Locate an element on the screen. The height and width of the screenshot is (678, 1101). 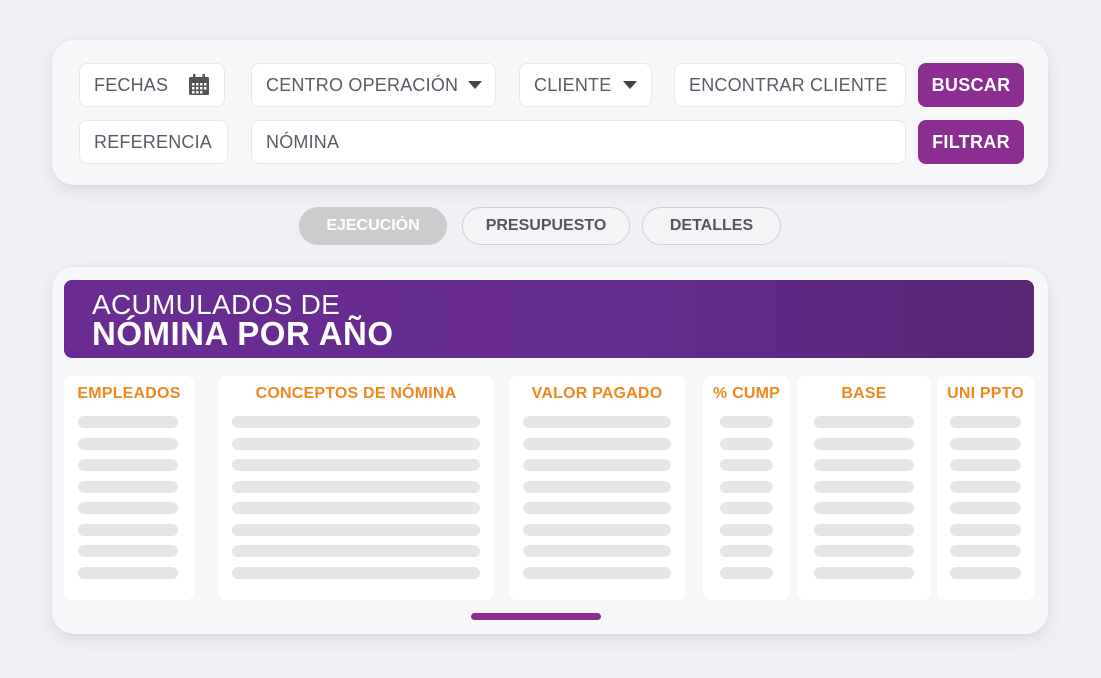
horizontal-scrollbar is located at coordinates (536, 616).